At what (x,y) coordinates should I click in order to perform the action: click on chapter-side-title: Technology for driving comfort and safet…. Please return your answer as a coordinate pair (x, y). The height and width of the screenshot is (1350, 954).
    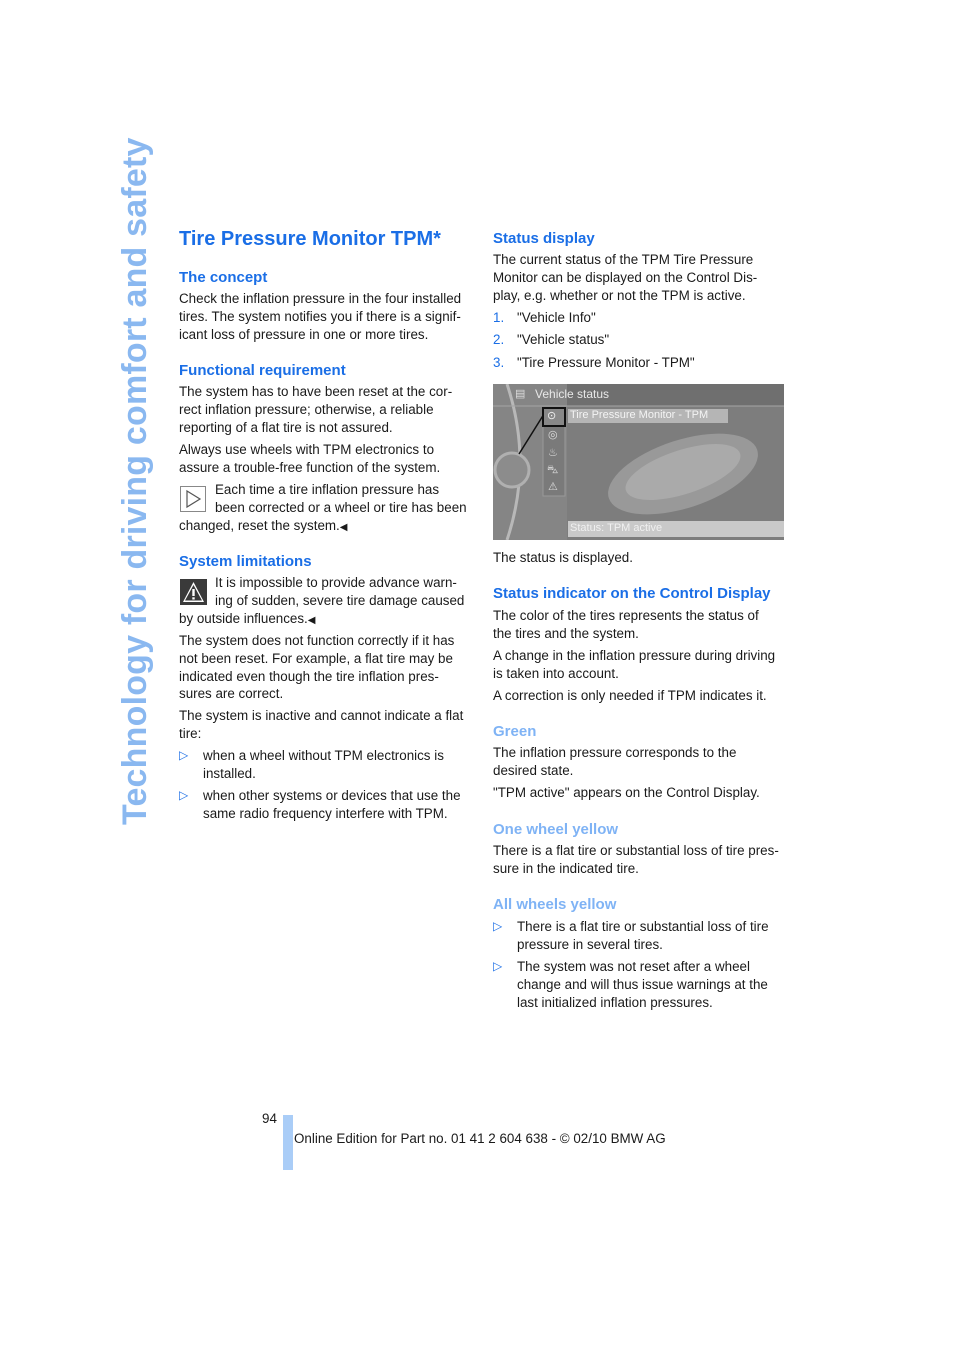
    Looking at the image, I should click on (135, 481).